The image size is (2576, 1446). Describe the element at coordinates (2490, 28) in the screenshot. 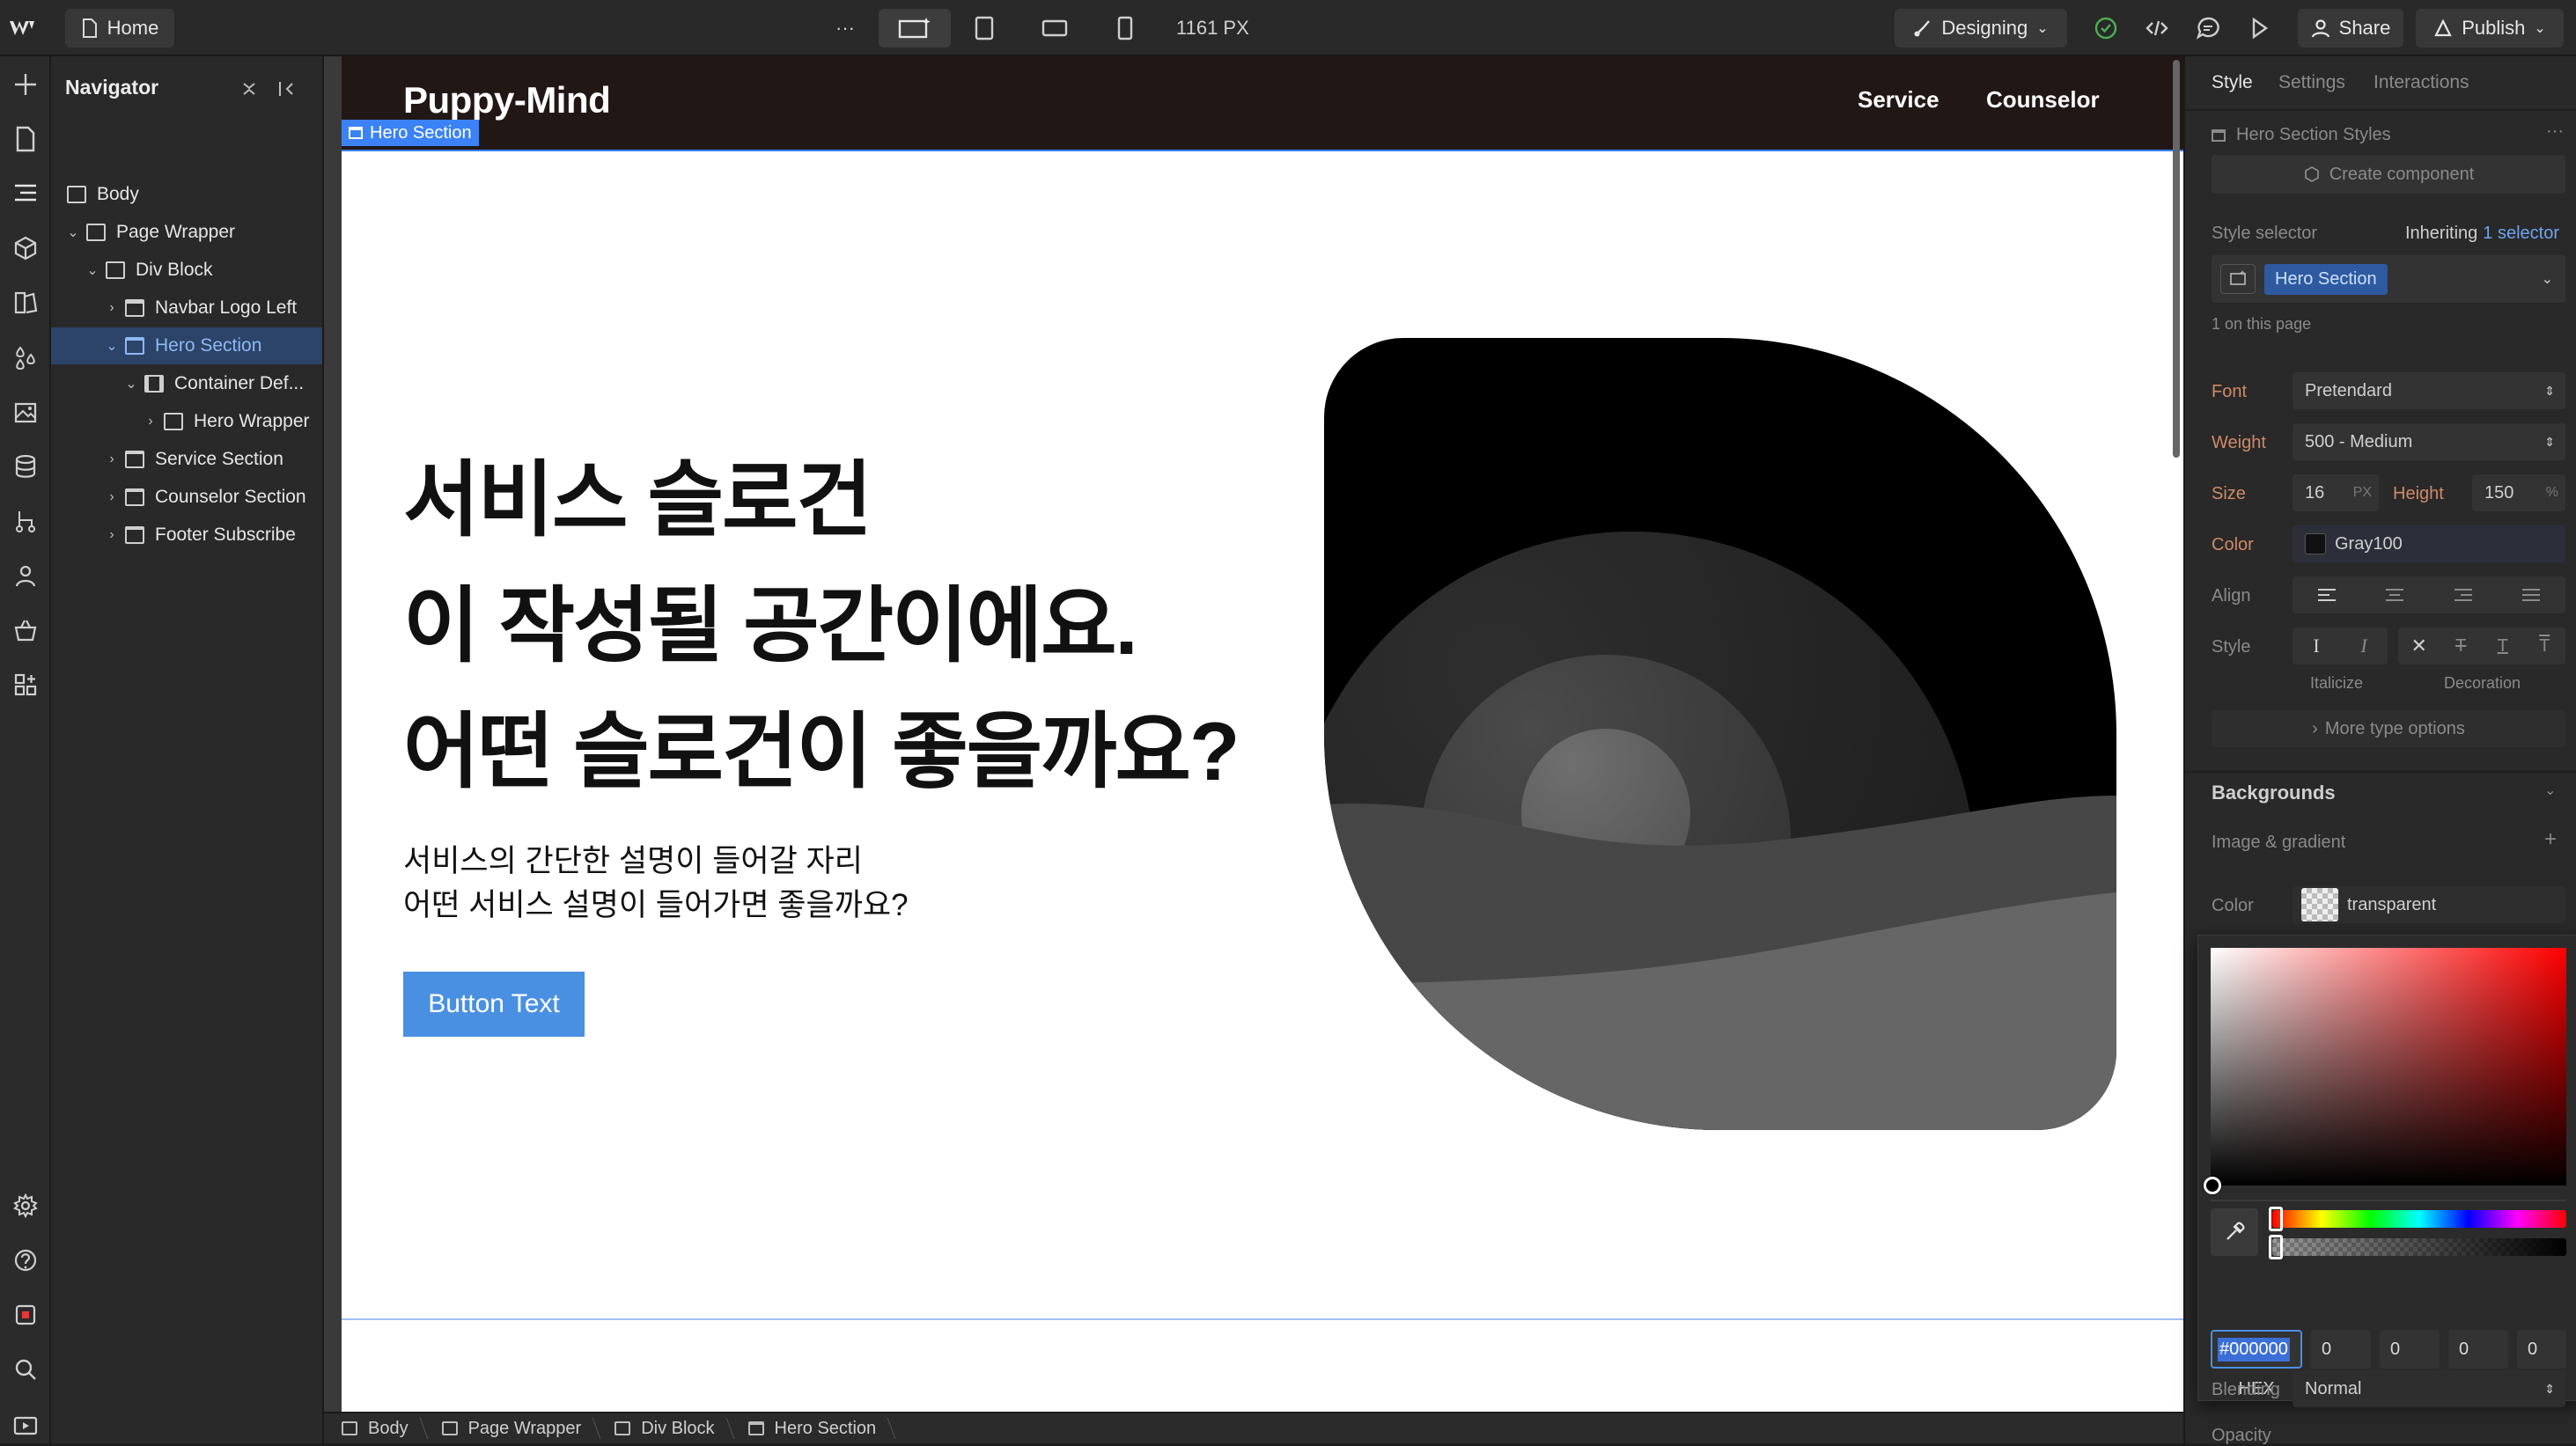

I see `publish-button: Publish ⌄` at that location.